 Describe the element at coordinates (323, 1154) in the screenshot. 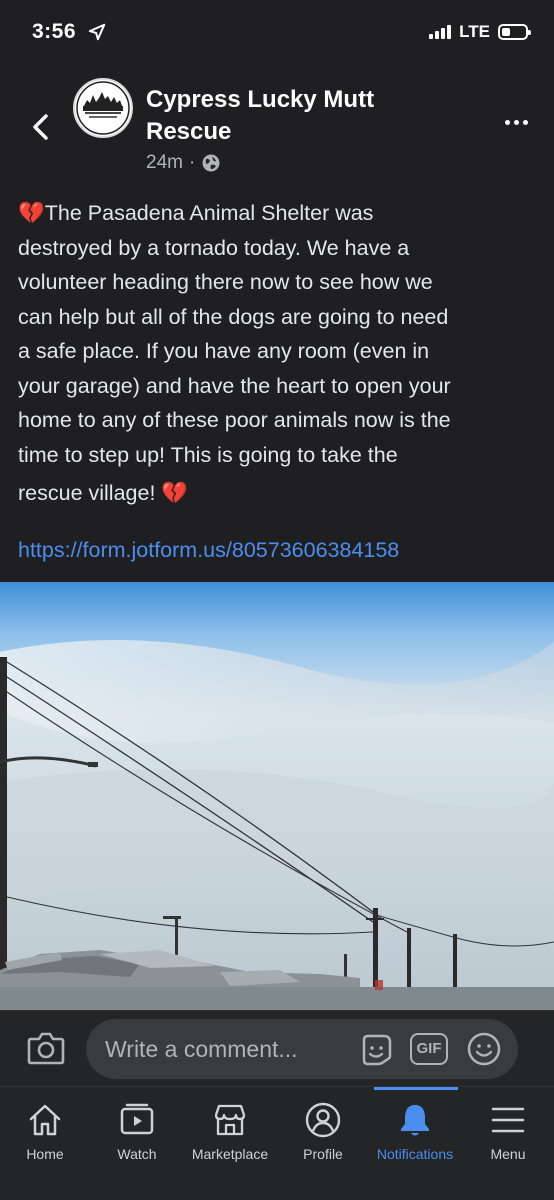

I see `tab-label: Profile` at that location.